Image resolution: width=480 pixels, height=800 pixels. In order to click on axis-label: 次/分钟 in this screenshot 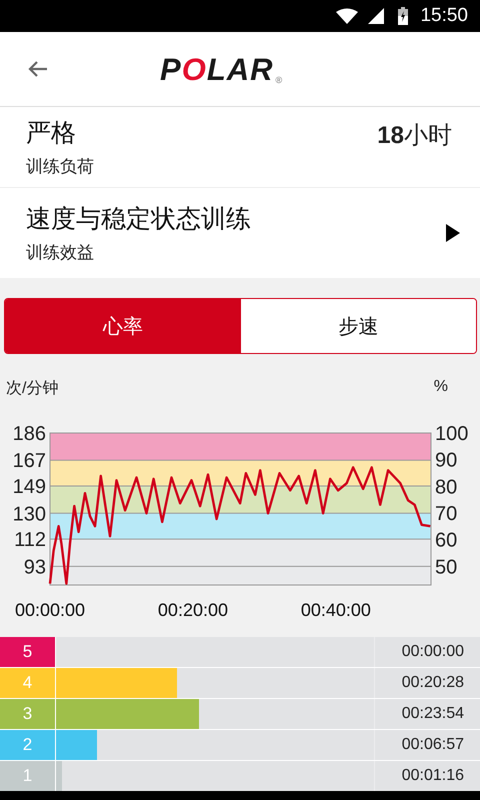, I will do `click(32, 389)`.